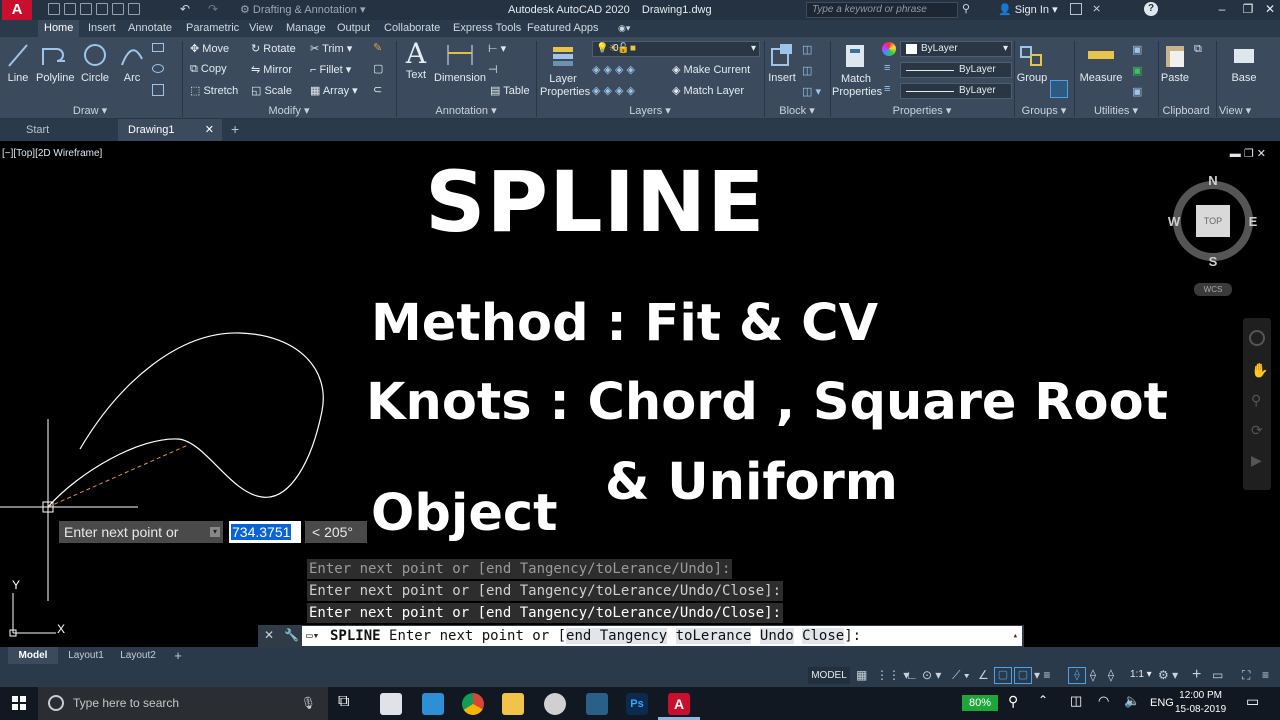 This screenshot has height=720, width=1280. What do you see at coordinates (302, 10) in the screenshot?
I see `workspace-switcher: ⚙ Drafting & Annotation ▾` at bounding box center [302, 10].